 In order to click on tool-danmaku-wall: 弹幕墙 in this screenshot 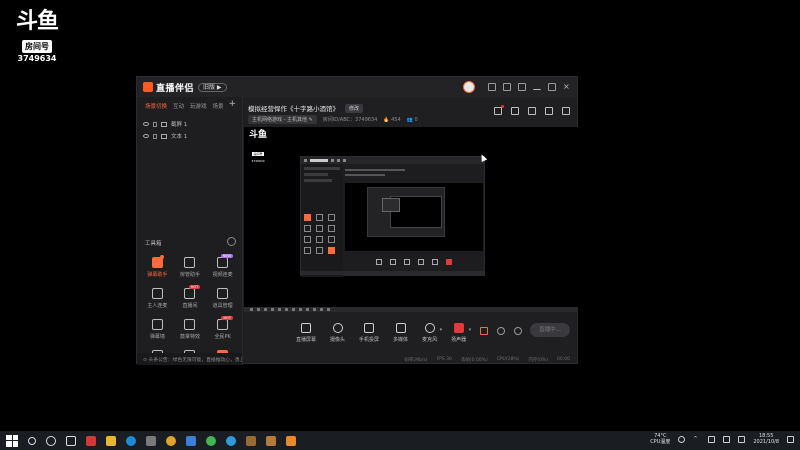, I will do `click(157, 329)`.